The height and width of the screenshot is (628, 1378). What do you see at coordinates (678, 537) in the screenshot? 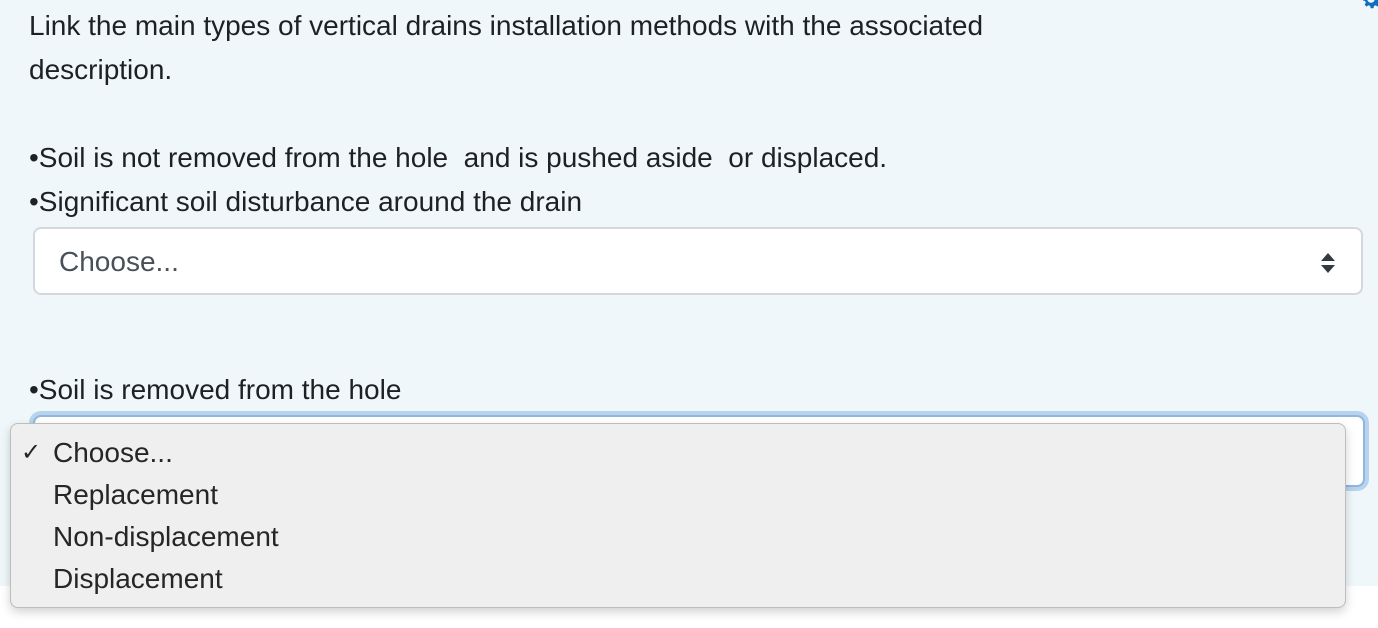
I see `dropdown-option-non-displacement: Non-displacement` at bounding box center [678, 537].